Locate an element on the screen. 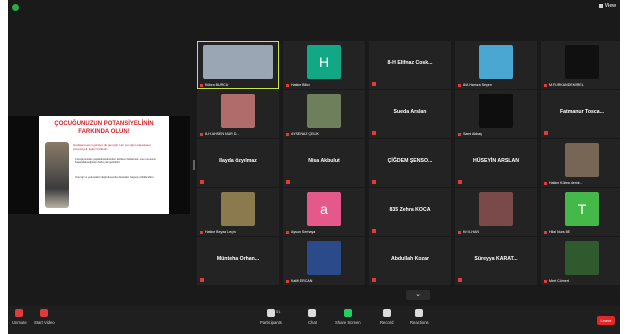 The image size is (626, 334). participant-label: Mert Cömert is located at coordinates (582, 281).